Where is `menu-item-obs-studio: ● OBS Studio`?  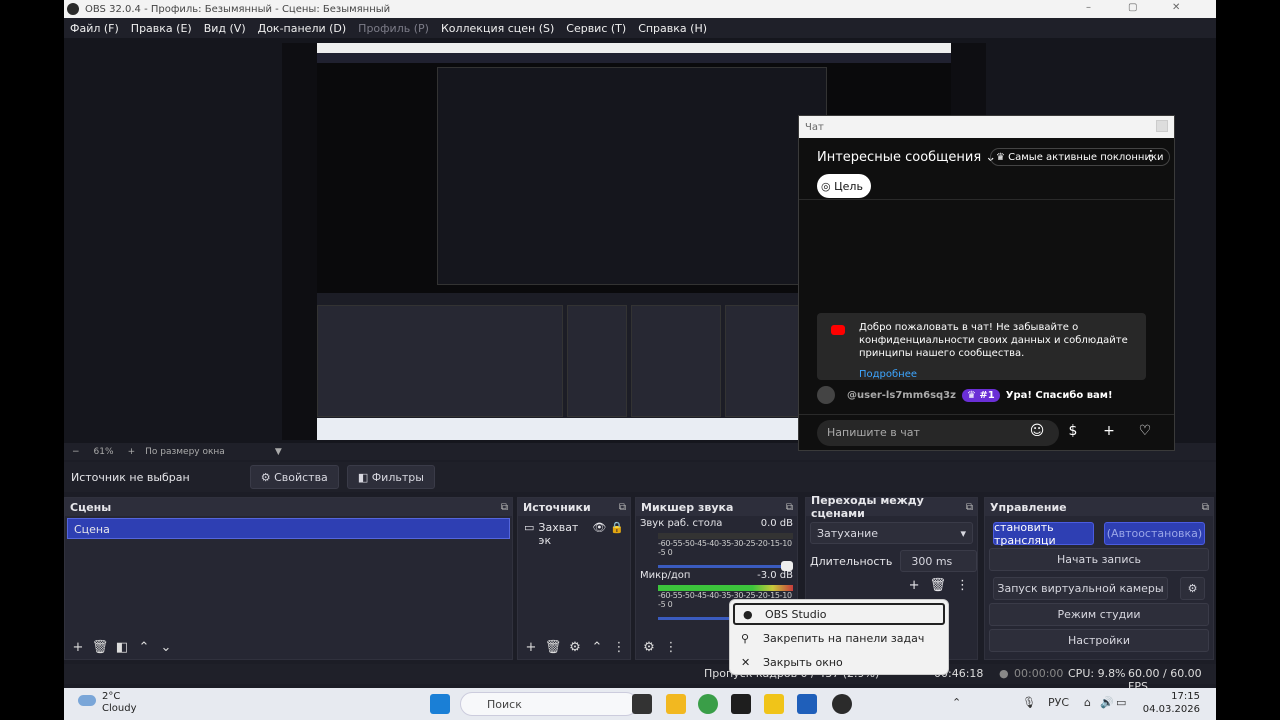 menu-item-obs-studio: ● OBS Studio is located at coordinates (839, 614).